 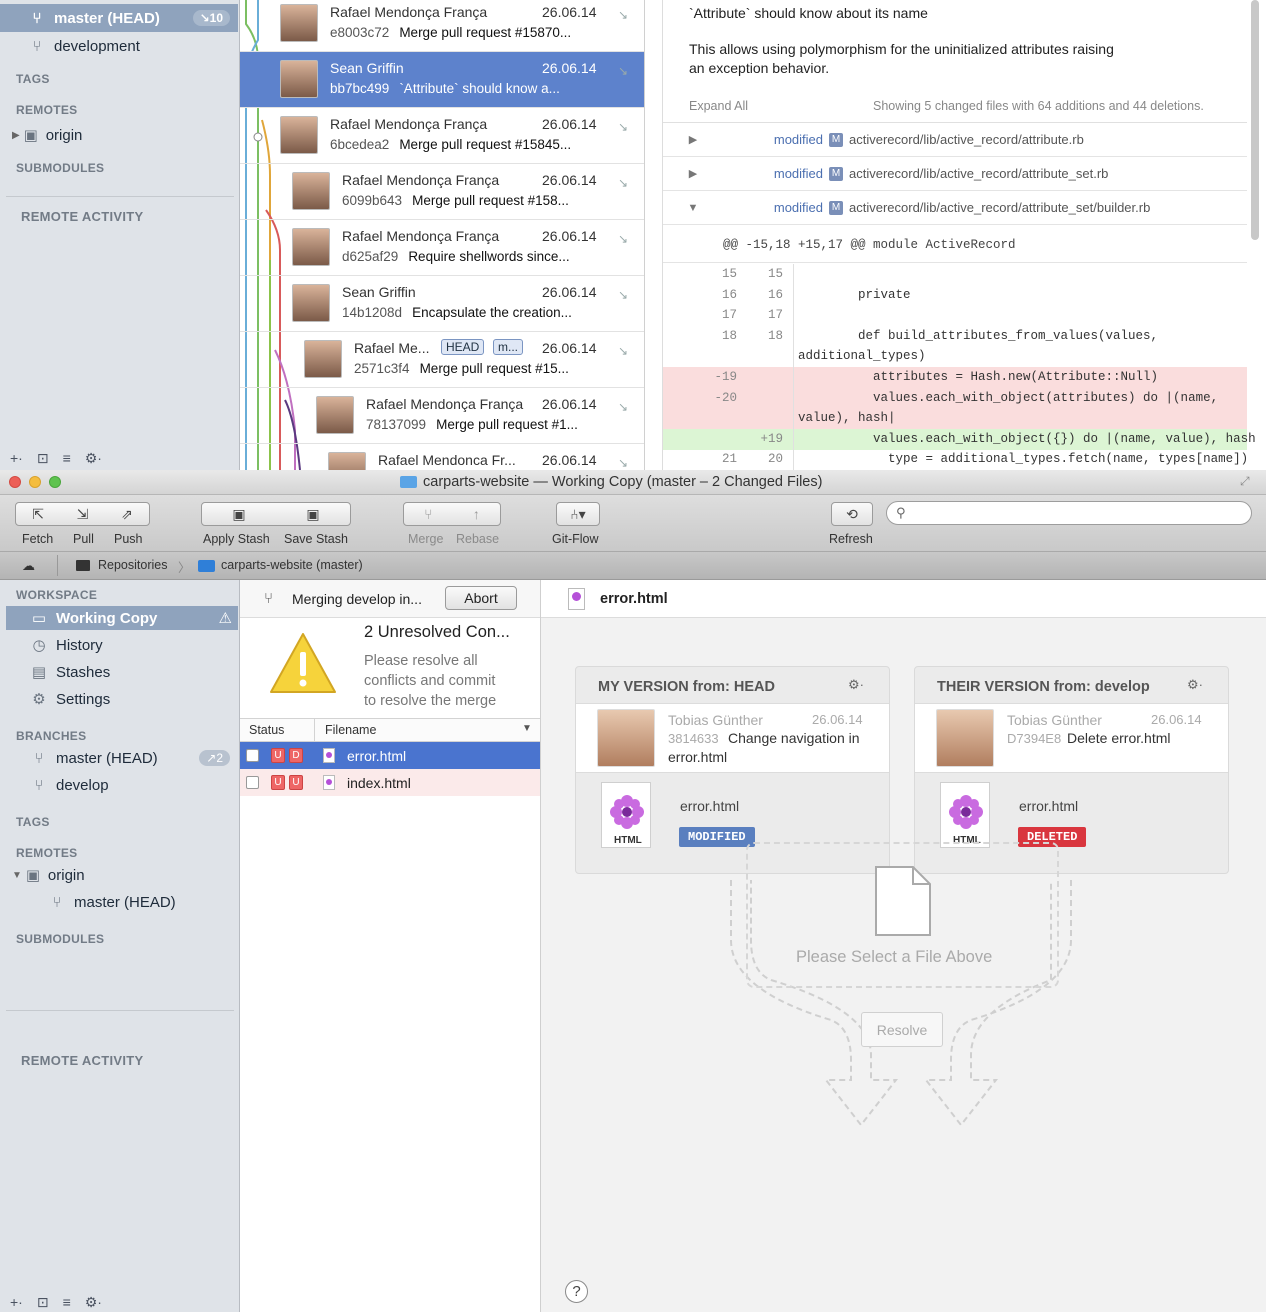 What do you see at coordinates (390, 599) in the screenshot?
I see `merge-status-bar: ⑂ Merging develop in... Abort` at bounding box center [390, 599].